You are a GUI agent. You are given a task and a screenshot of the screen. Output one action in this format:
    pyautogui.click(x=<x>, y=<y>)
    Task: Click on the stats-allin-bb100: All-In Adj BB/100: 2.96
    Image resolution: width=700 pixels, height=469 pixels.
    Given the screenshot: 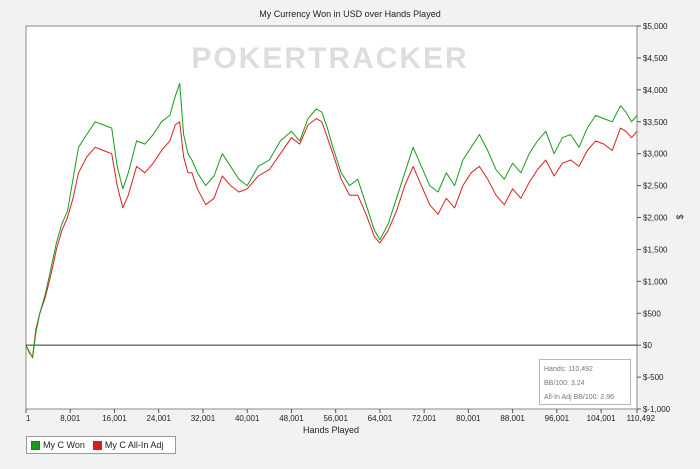 What is the action you would take?
    pyautogui.click(x=579, y=397)
    